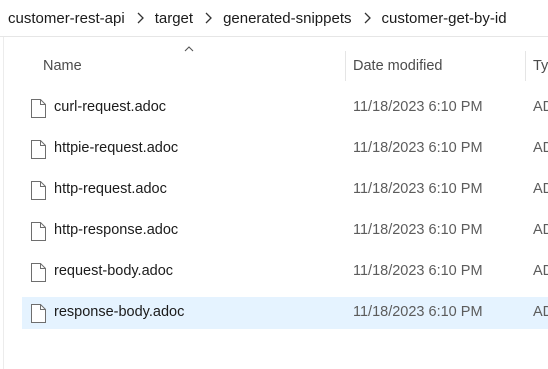 Image resolution: width=548 pixels, height=369 pixels. What do you see at coordinates (66, 18) in the screenshot?
I see `breadcrumb-item-customer-rest-api: customer-rest-api` at bounding box center [66, 18].